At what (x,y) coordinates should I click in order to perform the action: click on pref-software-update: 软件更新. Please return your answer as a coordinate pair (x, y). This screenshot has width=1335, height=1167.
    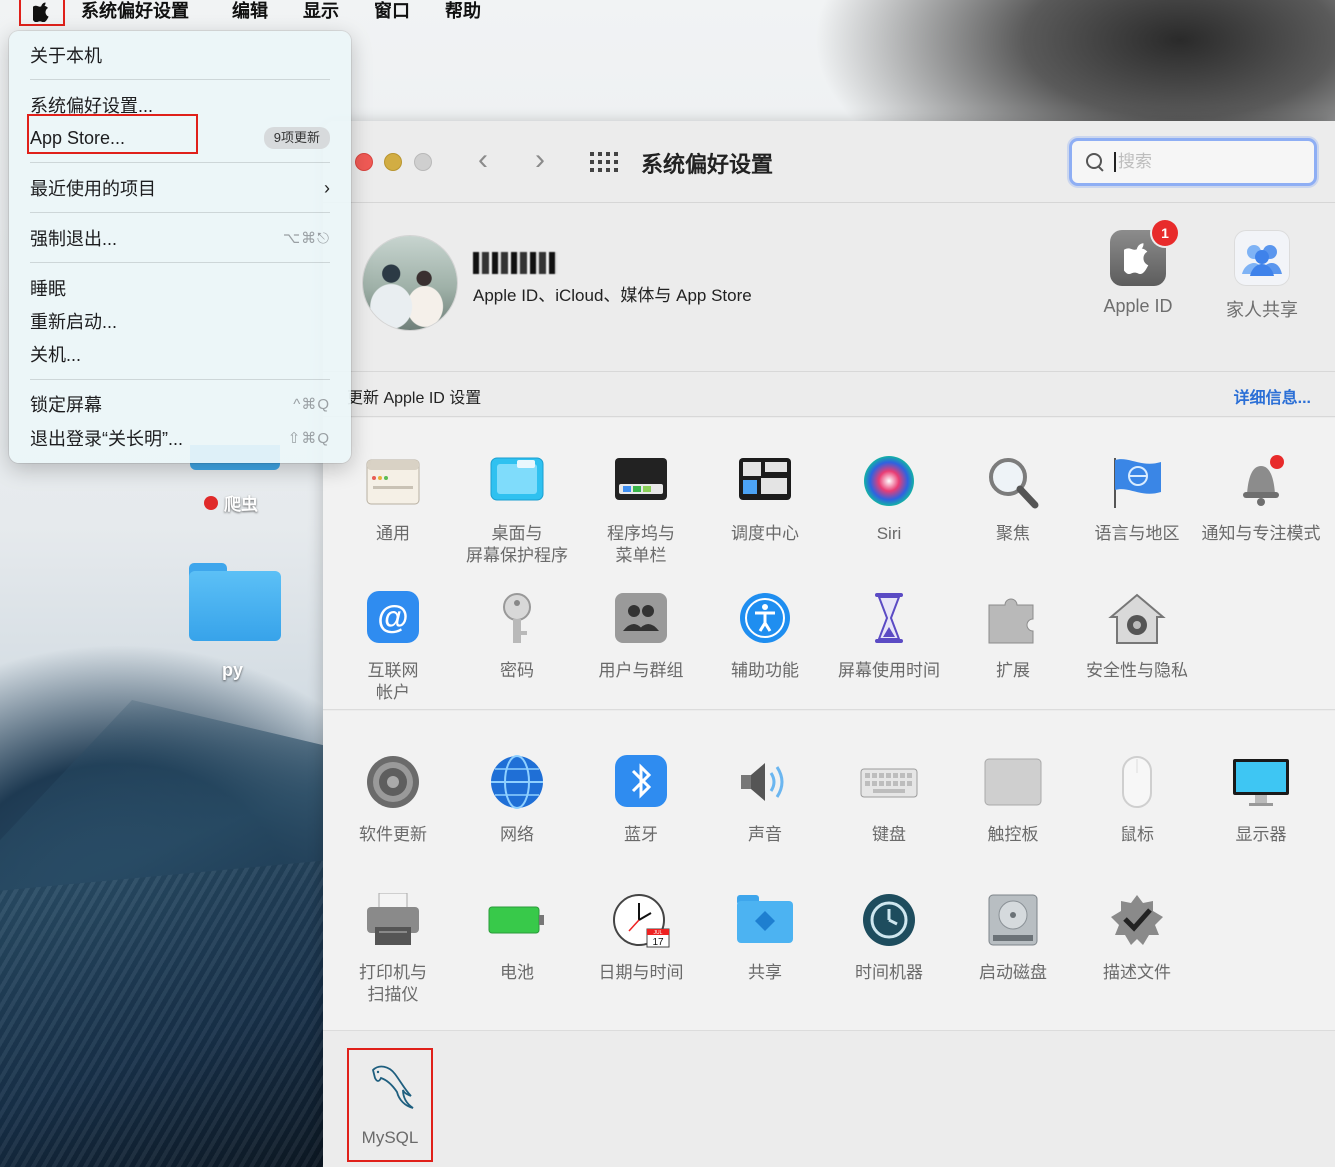
    Looking at the image, I should click on (393, 800).